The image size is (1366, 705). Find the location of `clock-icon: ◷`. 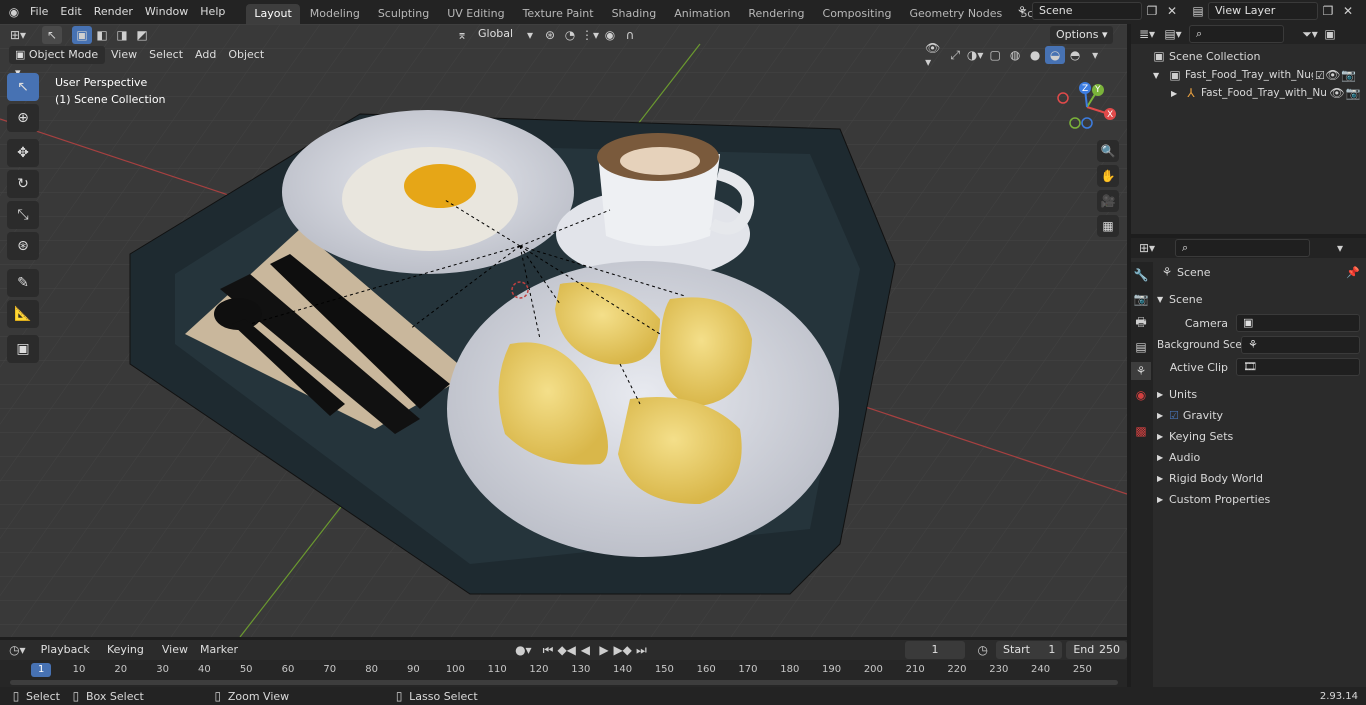

clock-icon: ◷ is located at coordinates (982, 650).